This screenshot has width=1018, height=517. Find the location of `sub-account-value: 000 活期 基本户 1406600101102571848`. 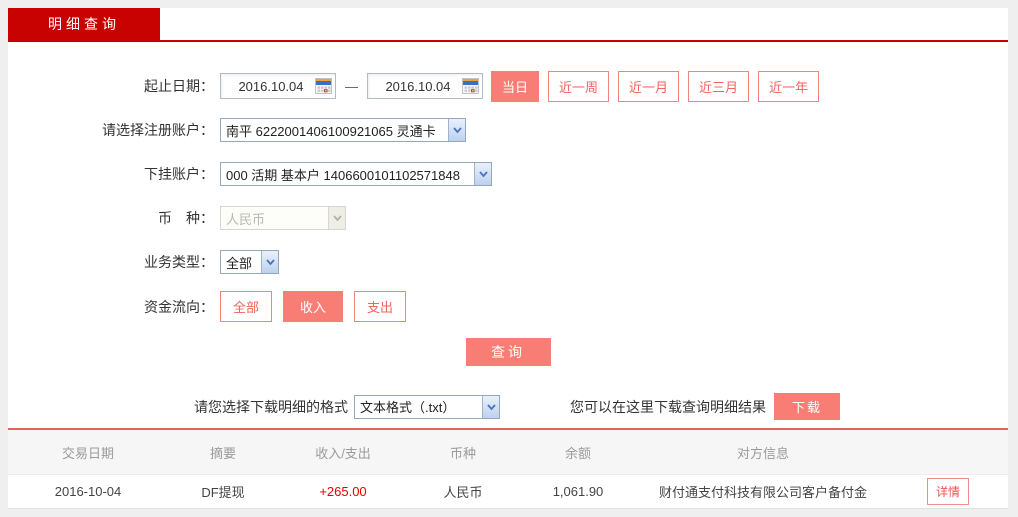

sub-account-value: 000 活期 基本户 1406600101102571848 is located at coordinates (343, 175).